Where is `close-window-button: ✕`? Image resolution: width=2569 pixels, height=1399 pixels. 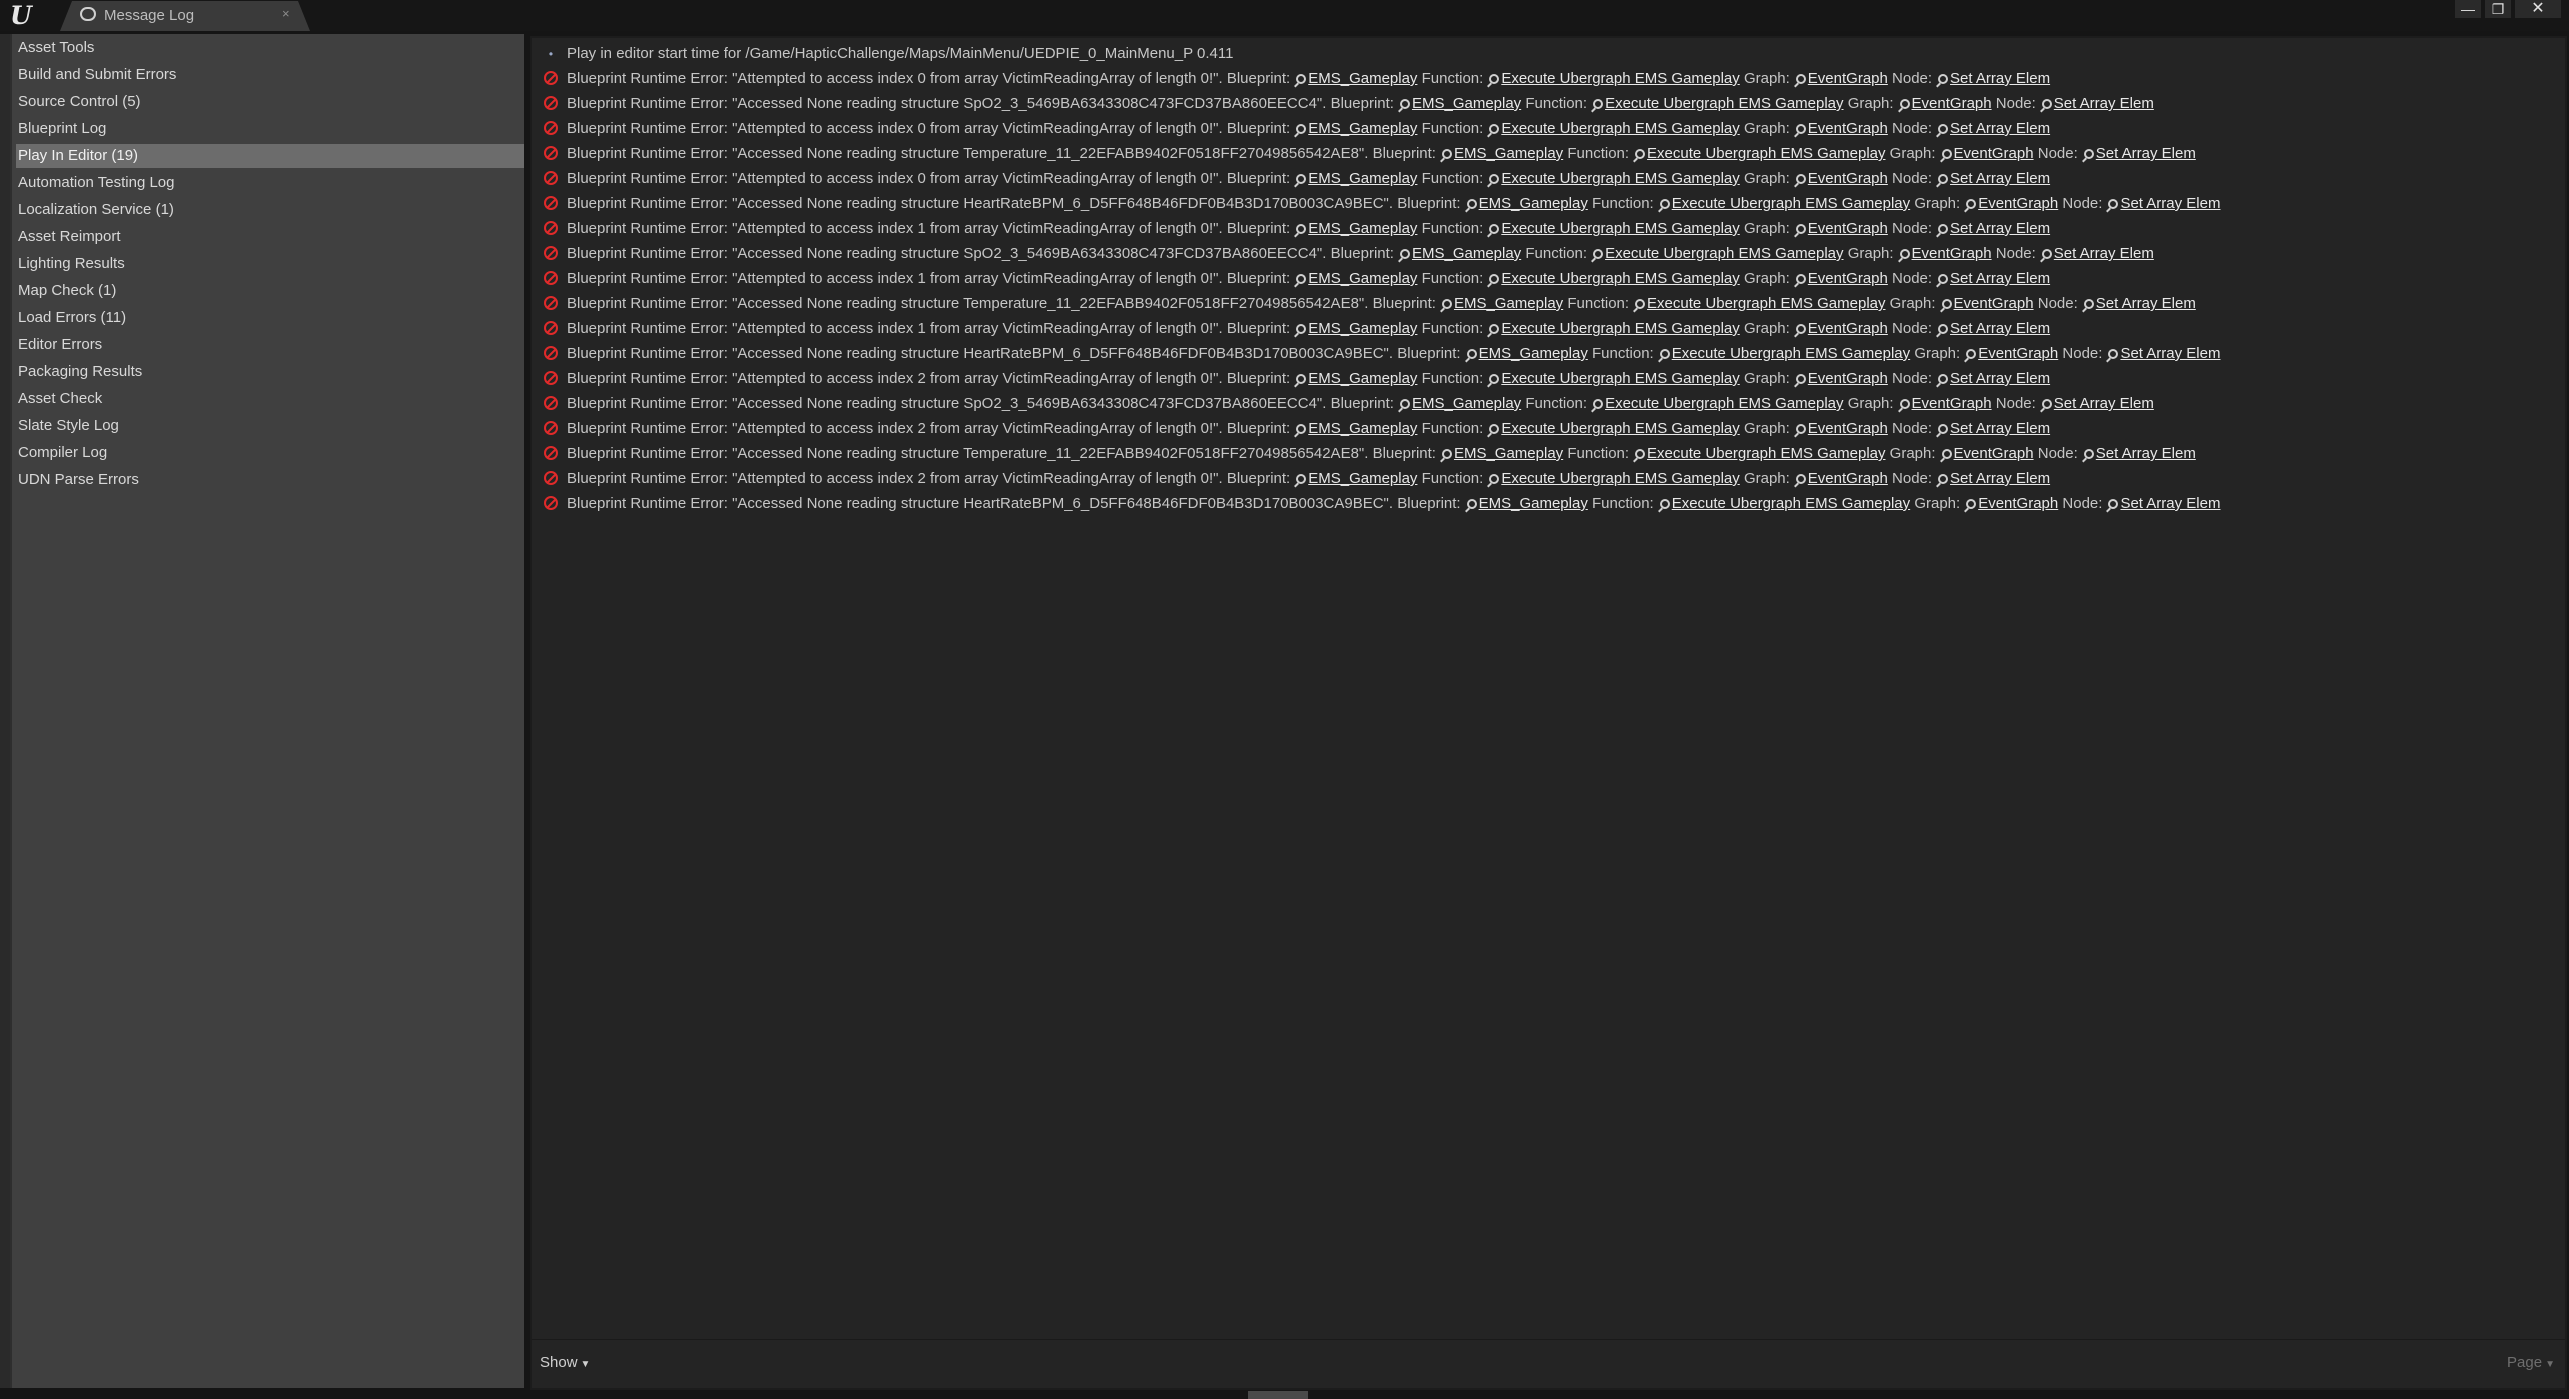
close-window-button: ✕ is located at coordinates (2538, 9).